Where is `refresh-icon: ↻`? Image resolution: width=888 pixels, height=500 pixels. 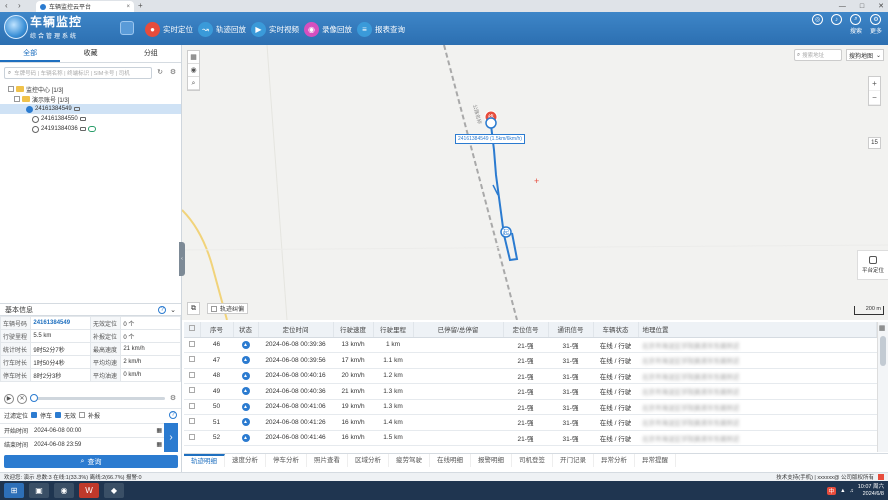 refresh-icon: ↻ is located at coordinates (160, 73).